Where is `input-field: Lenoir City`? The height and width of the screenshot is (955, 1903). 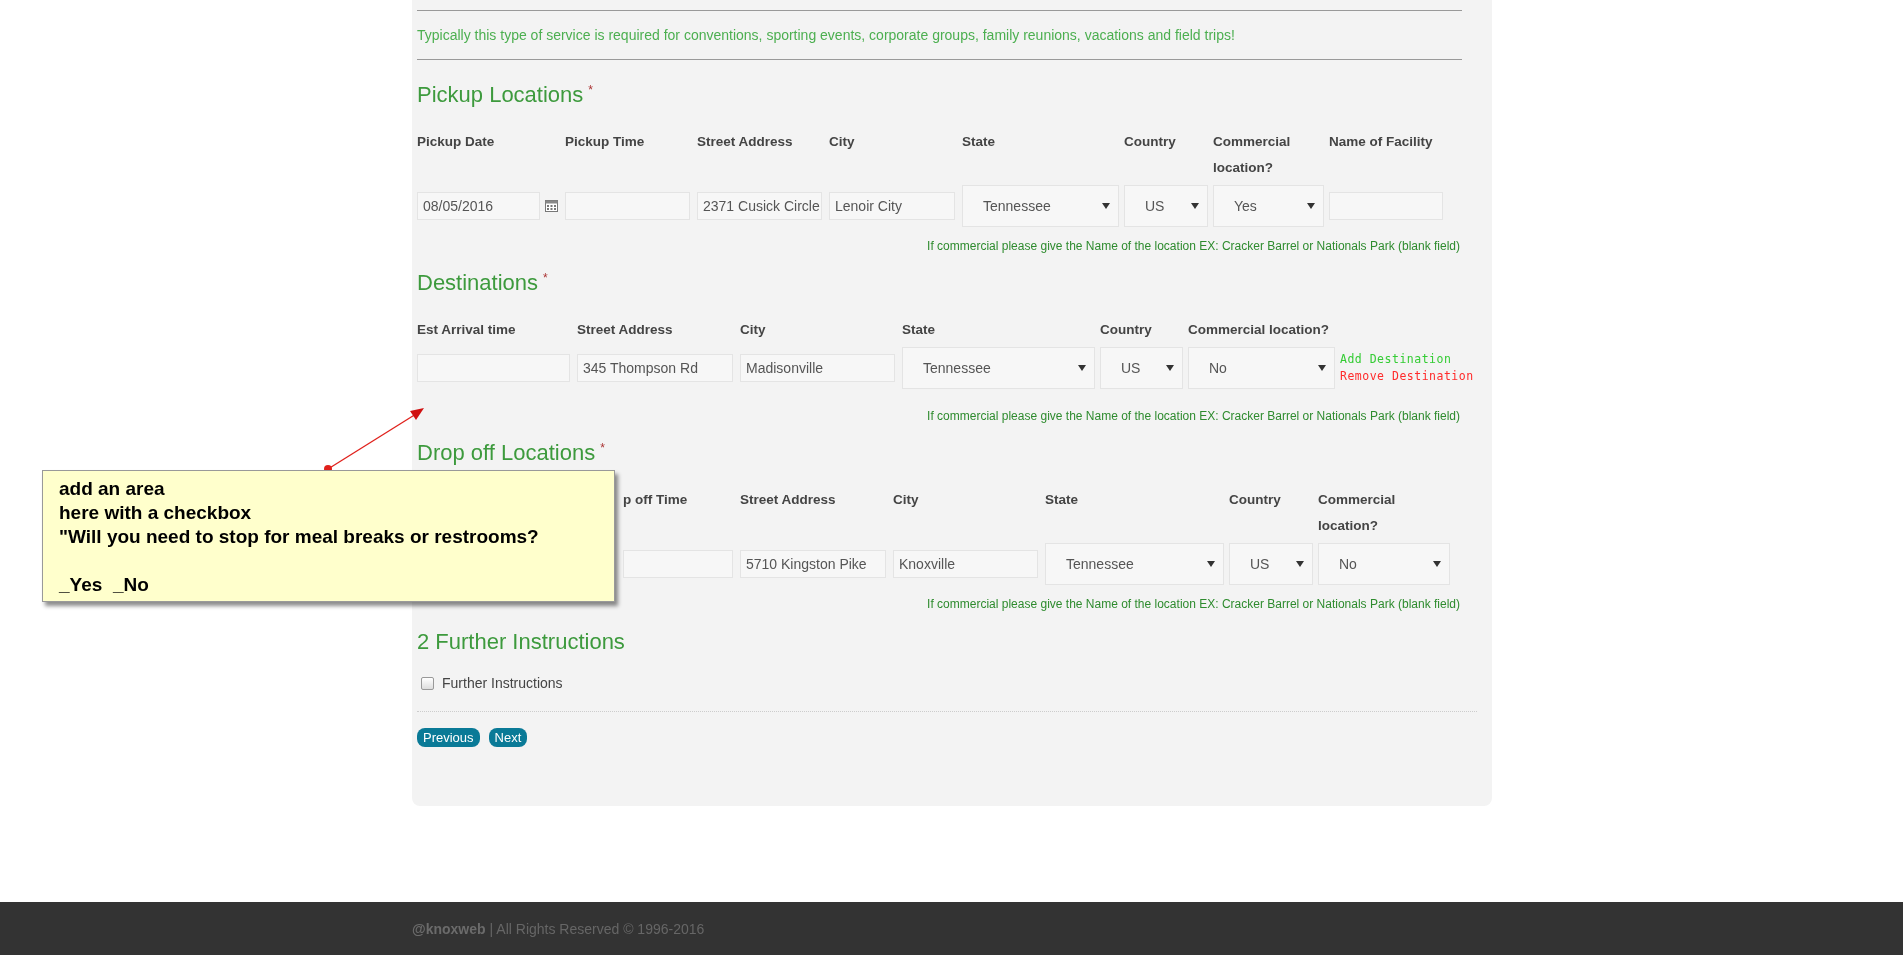 input-field: Lenoir City is located at coordinates (892, 206).